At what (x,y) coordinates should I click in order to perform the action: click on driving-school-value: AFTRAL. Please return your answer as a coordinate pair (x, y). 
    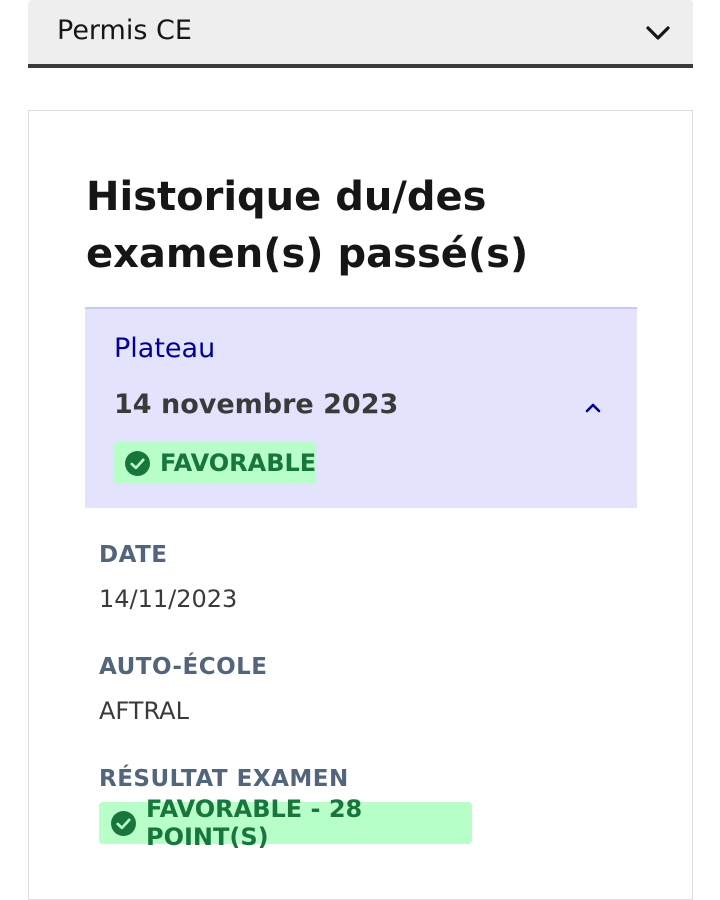
    Looking at the image, I should click on (144, 711).